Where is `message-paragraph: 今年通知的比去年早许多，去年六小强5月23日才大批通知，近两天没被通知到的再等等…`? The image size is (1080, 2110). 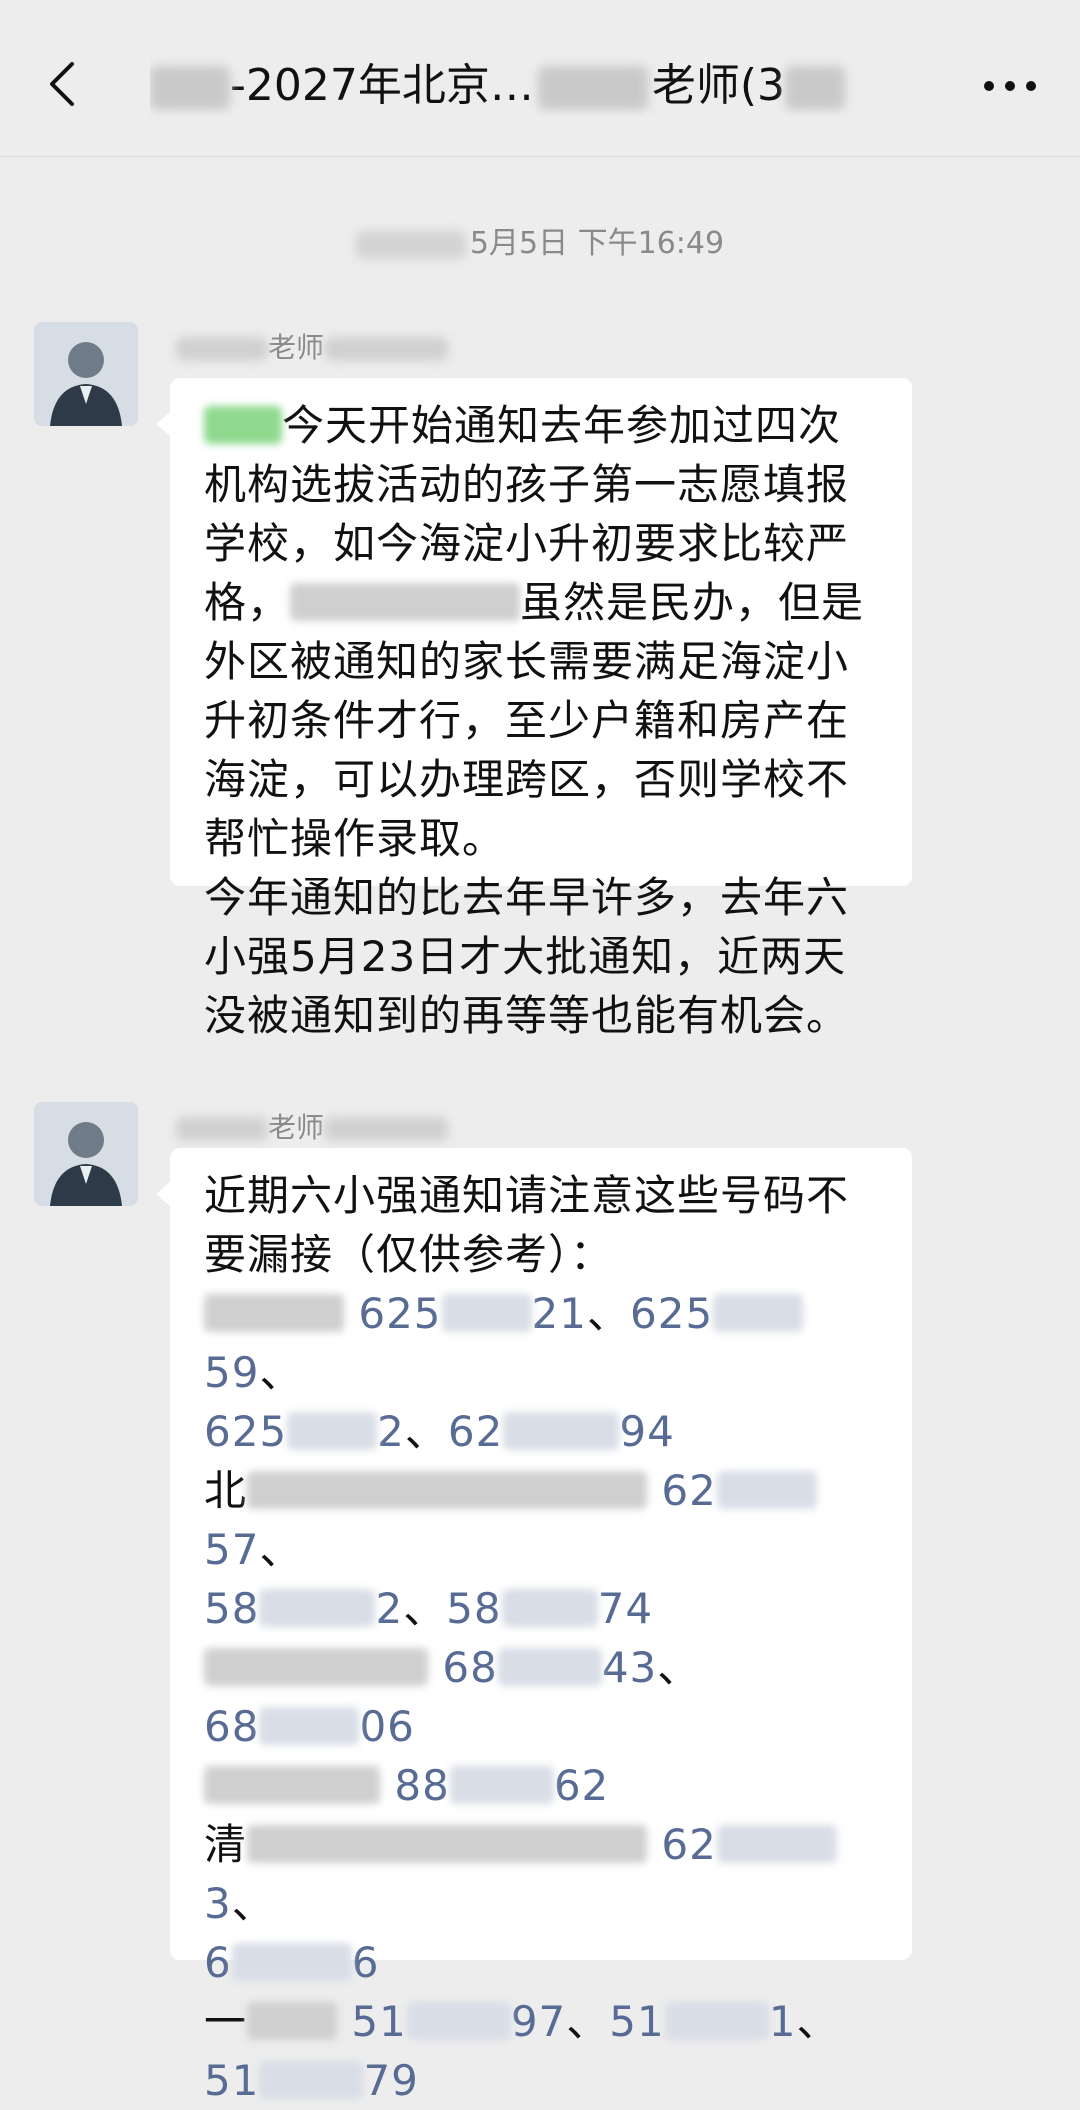 message-paragraph: 今年通知的比去年早许多，去年六小强5月23日才大批通知，近两天没被通知到的再等等… is located at coordinates (527, 956).